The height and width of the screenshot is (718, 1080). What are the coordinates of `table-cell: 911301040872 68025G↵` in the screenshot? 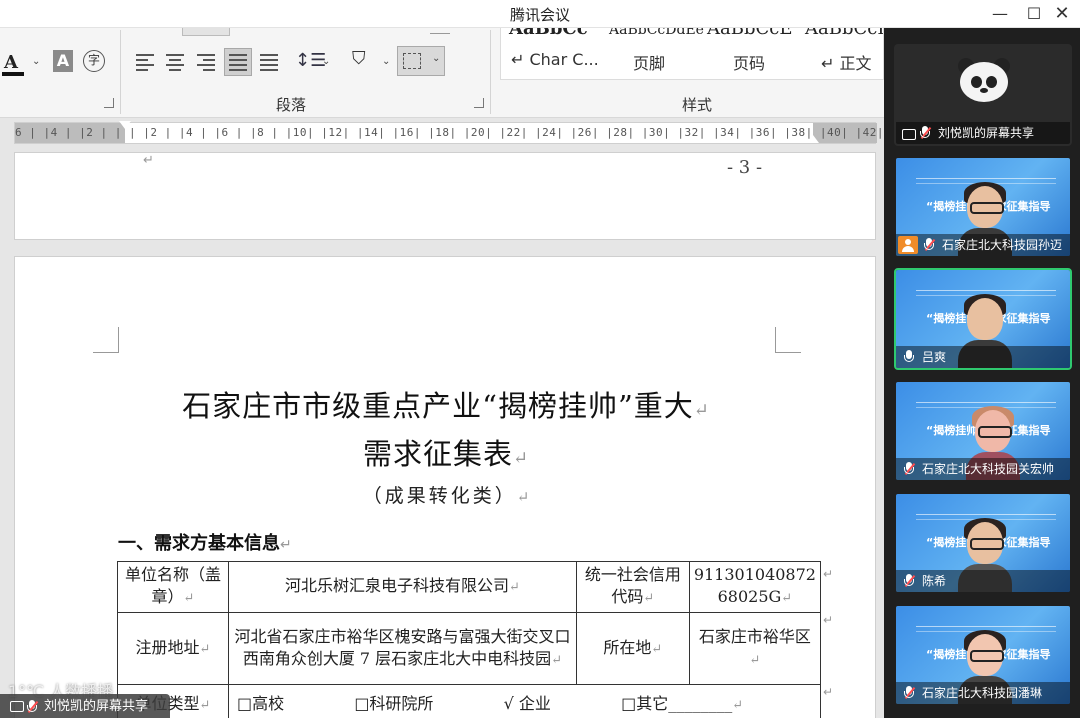 It's located at (755, 587).